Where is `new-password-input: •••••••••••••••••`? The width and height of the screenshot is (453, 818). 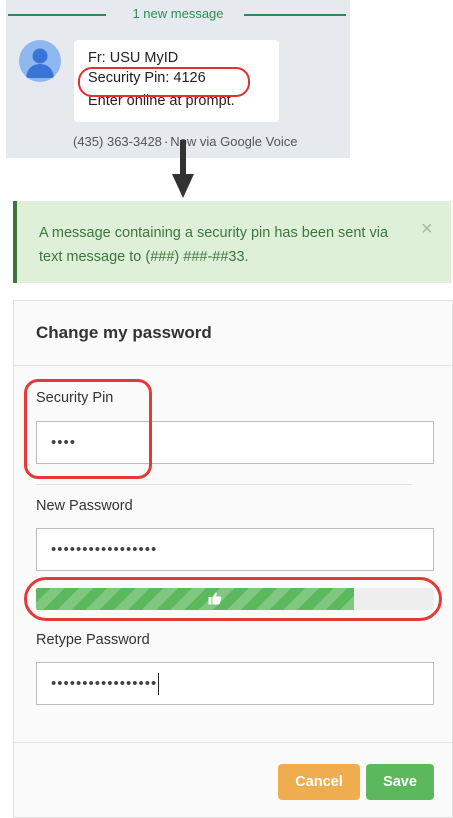
new-password-input: ••••••••••••••••• is located at coordinates (235, 549).